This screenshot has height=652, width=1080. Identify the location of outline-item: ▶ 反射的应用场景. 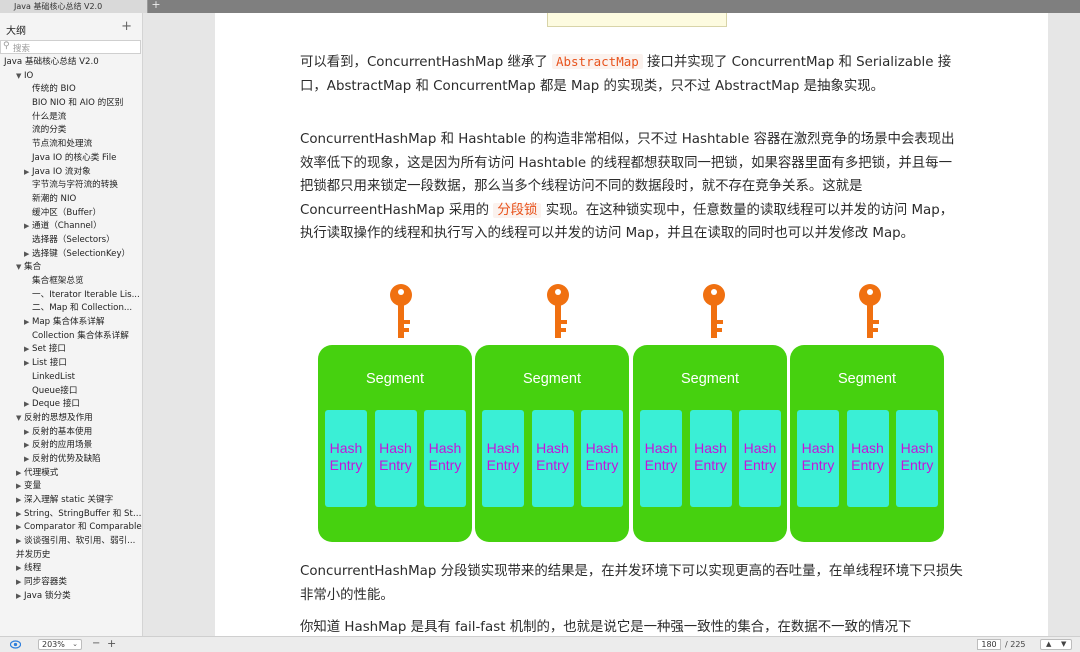
(71, 446).